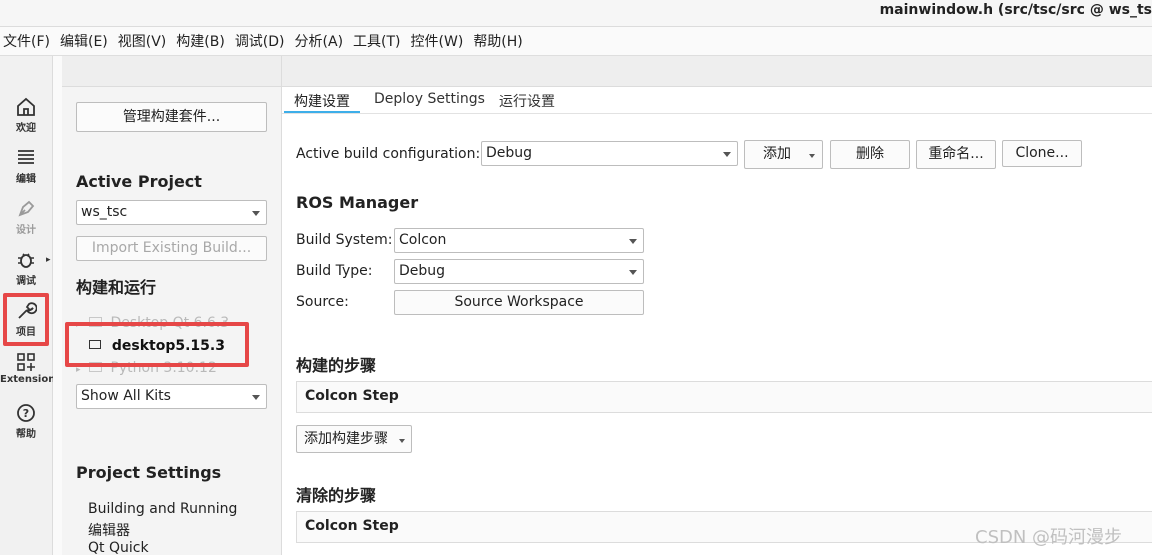 The image size is (1152, 556). I want to click on mode-label: 帮助, so click(26, 434).